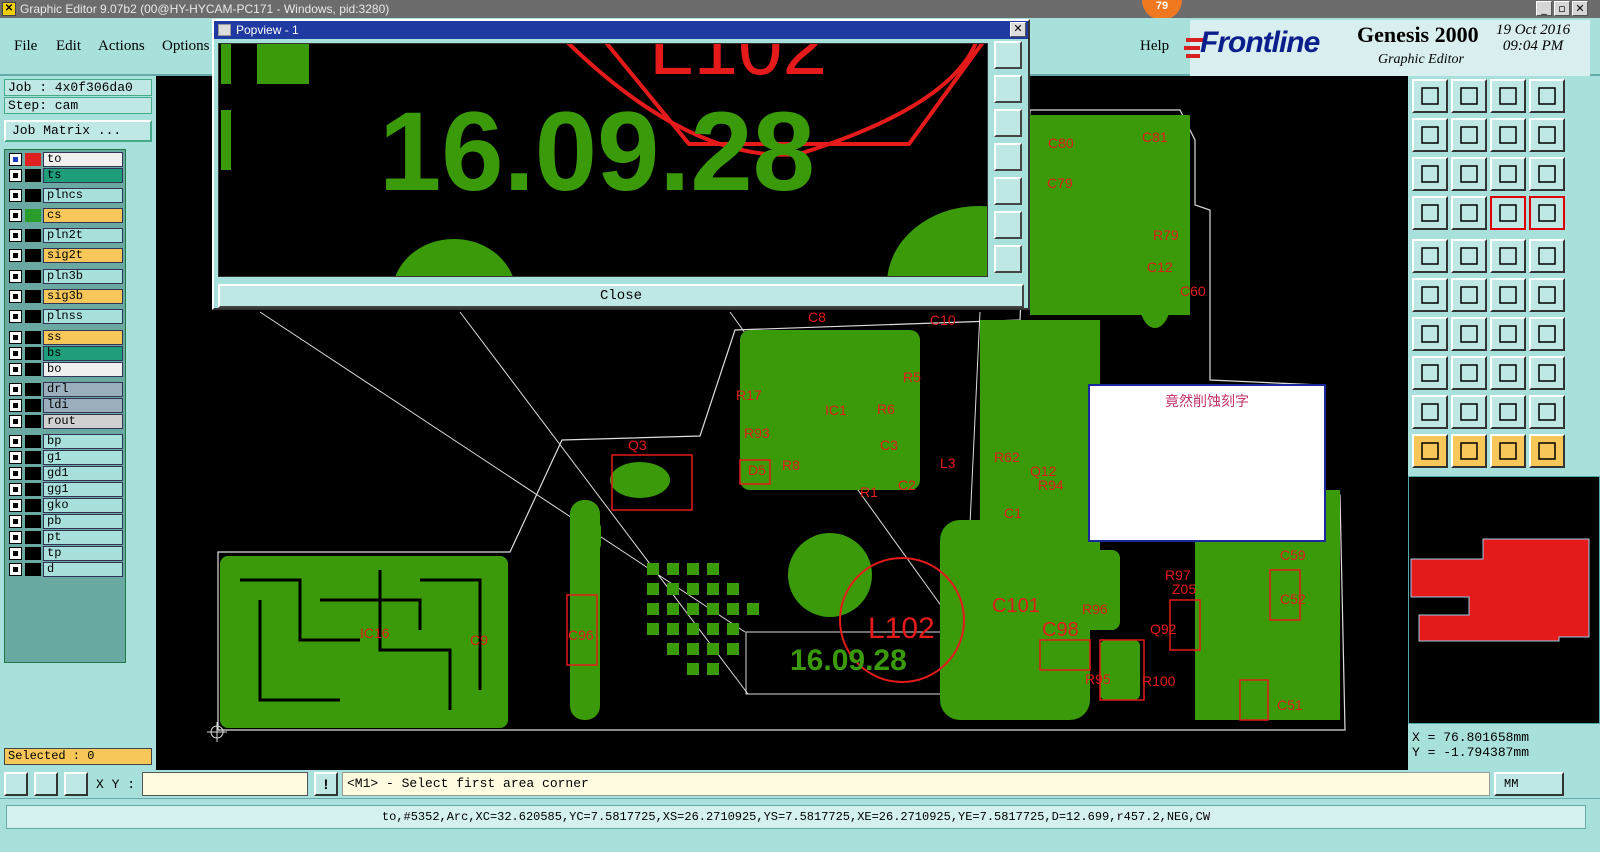  I want to click on layers-red-icon, so click(1508, 213).